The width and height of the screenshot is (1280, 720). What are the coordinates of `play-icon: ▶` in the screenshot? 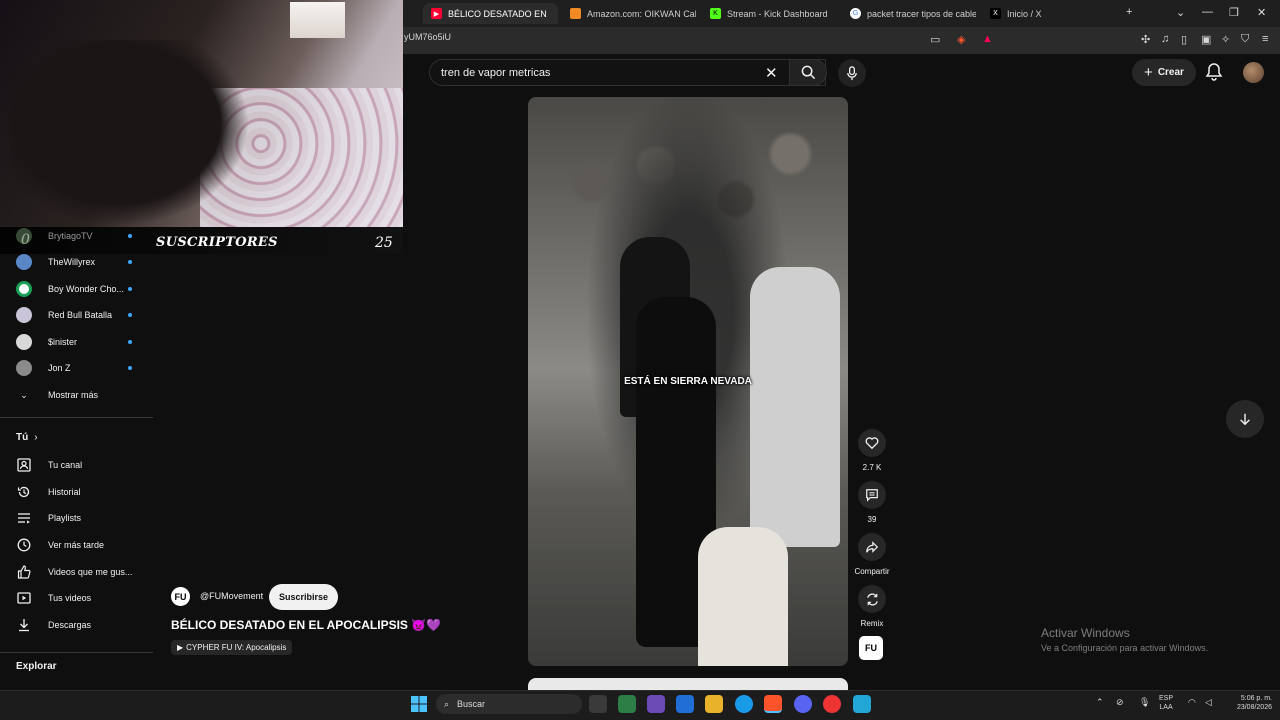 It's located at (180, 647).